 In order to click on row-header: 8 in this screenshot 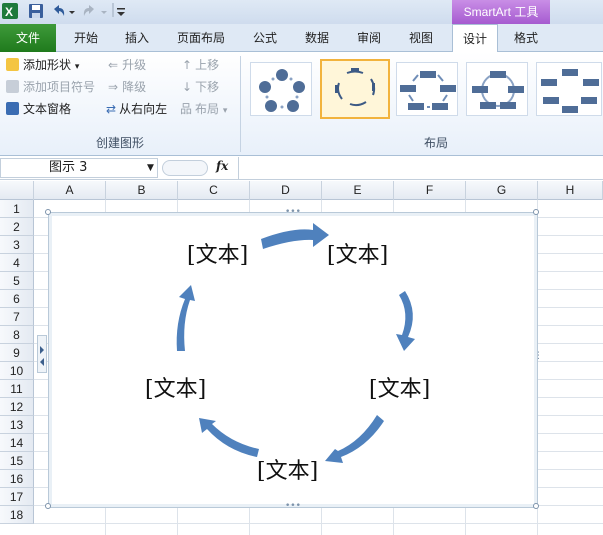, I will do `click(17, 335)`.